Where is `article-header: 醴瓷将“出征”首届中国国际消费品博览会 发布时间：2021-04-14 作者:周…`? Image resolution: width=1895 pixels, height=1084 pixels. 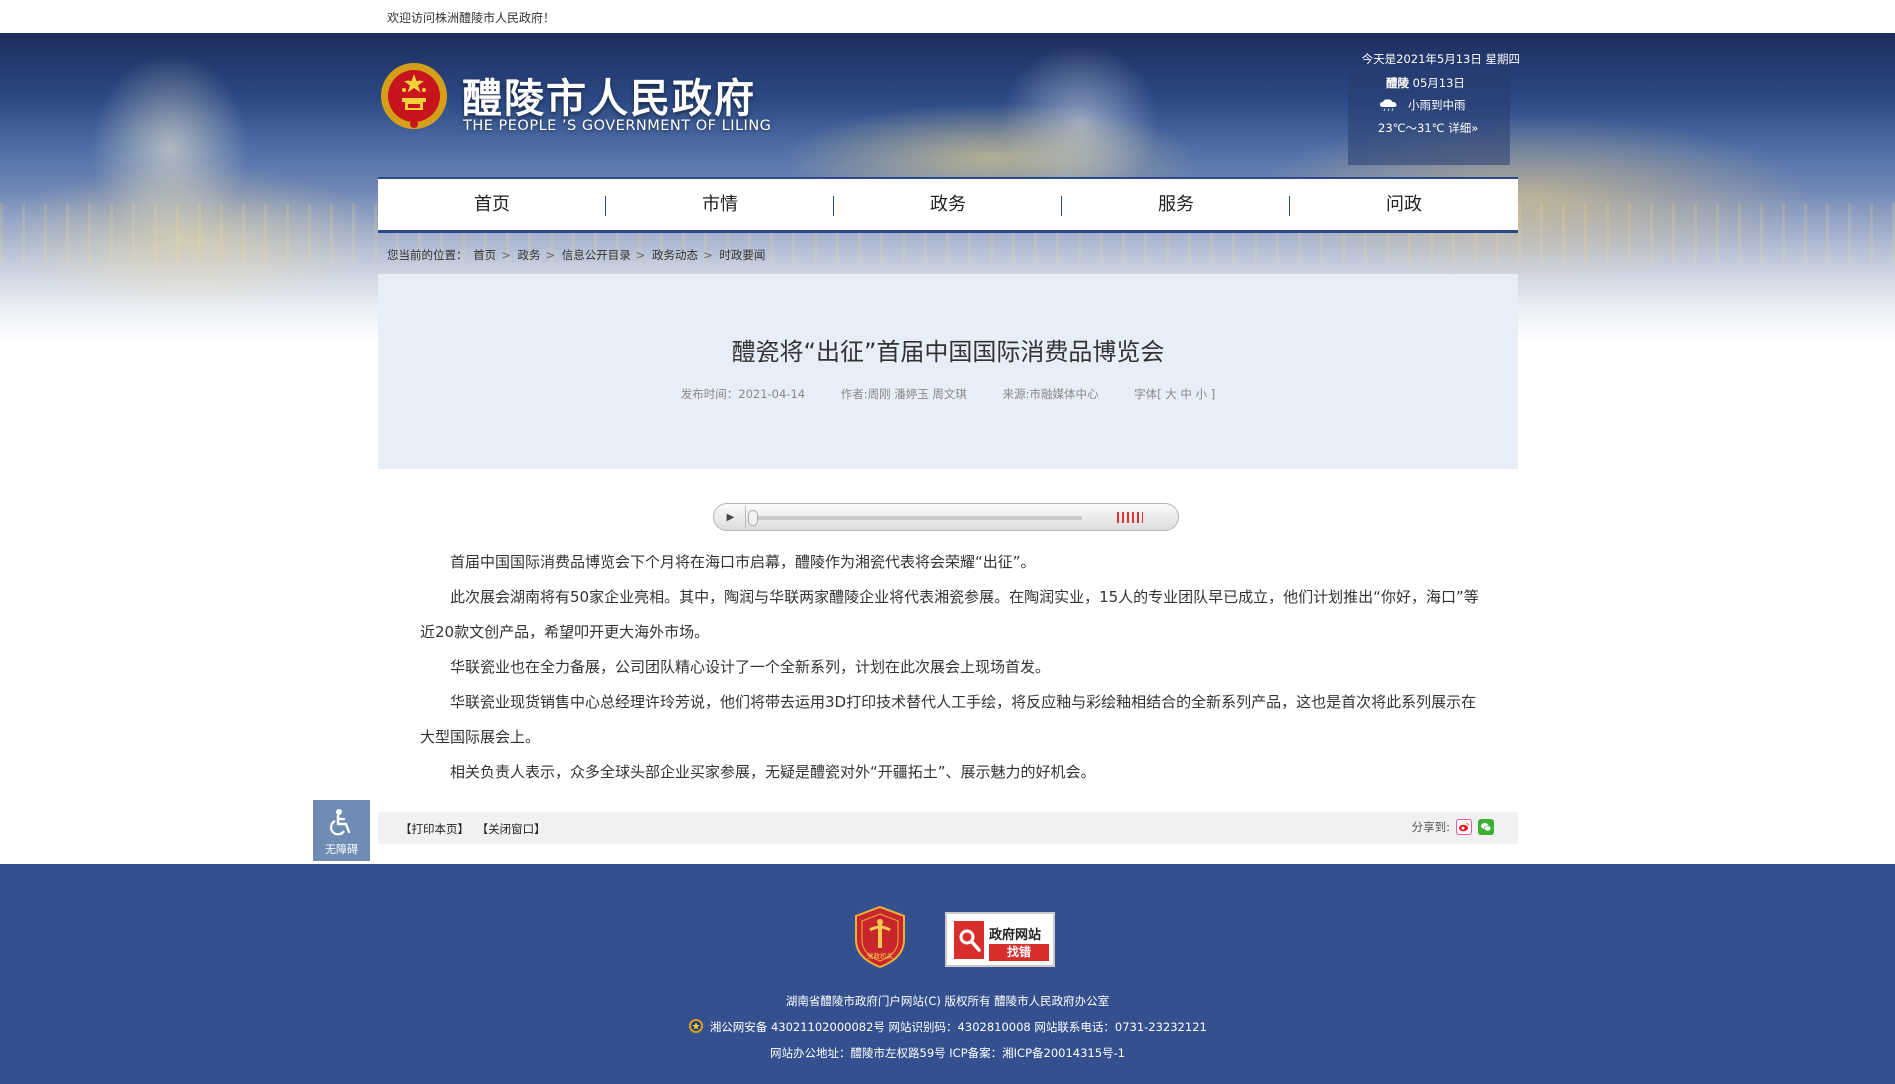
article-header: 醴瓷将“出征”首届中国国际消费品博览会 发布时间：2021-04-14 作者:周… is located at coordinates (948, 371).